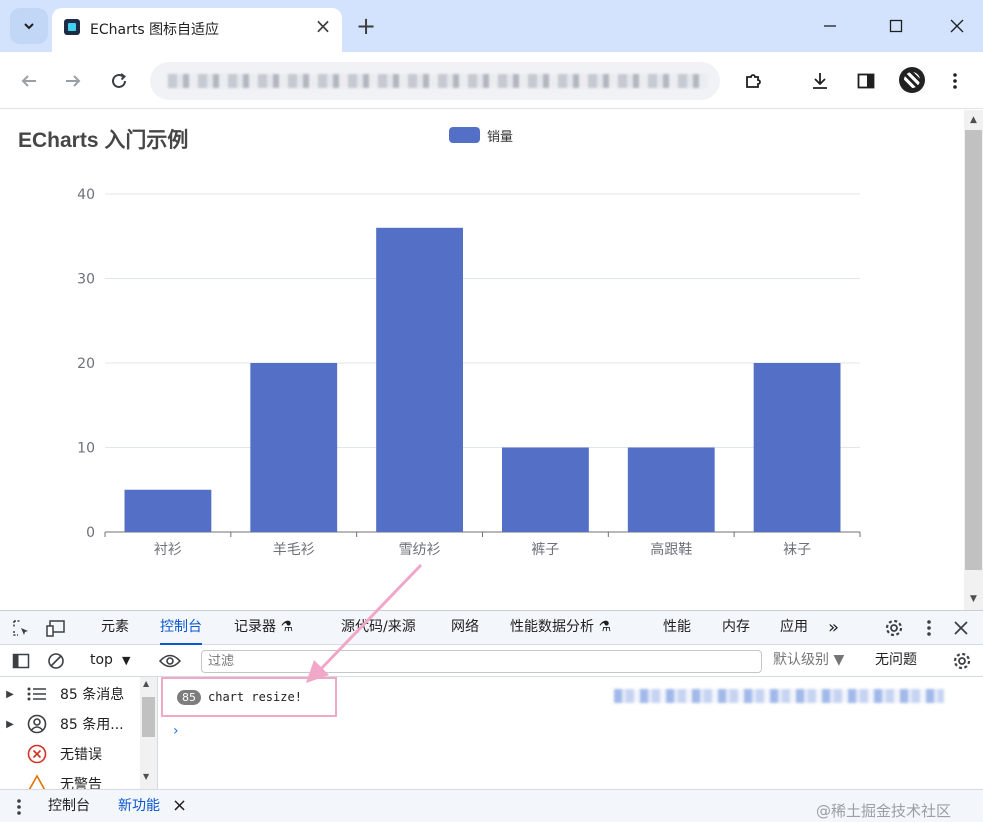 This screenshot has width=983, height=822. What do you see at coordinates (176, 731) in the screenshot?
I see `console-prompt: ›` at bounding box center [176, 731].